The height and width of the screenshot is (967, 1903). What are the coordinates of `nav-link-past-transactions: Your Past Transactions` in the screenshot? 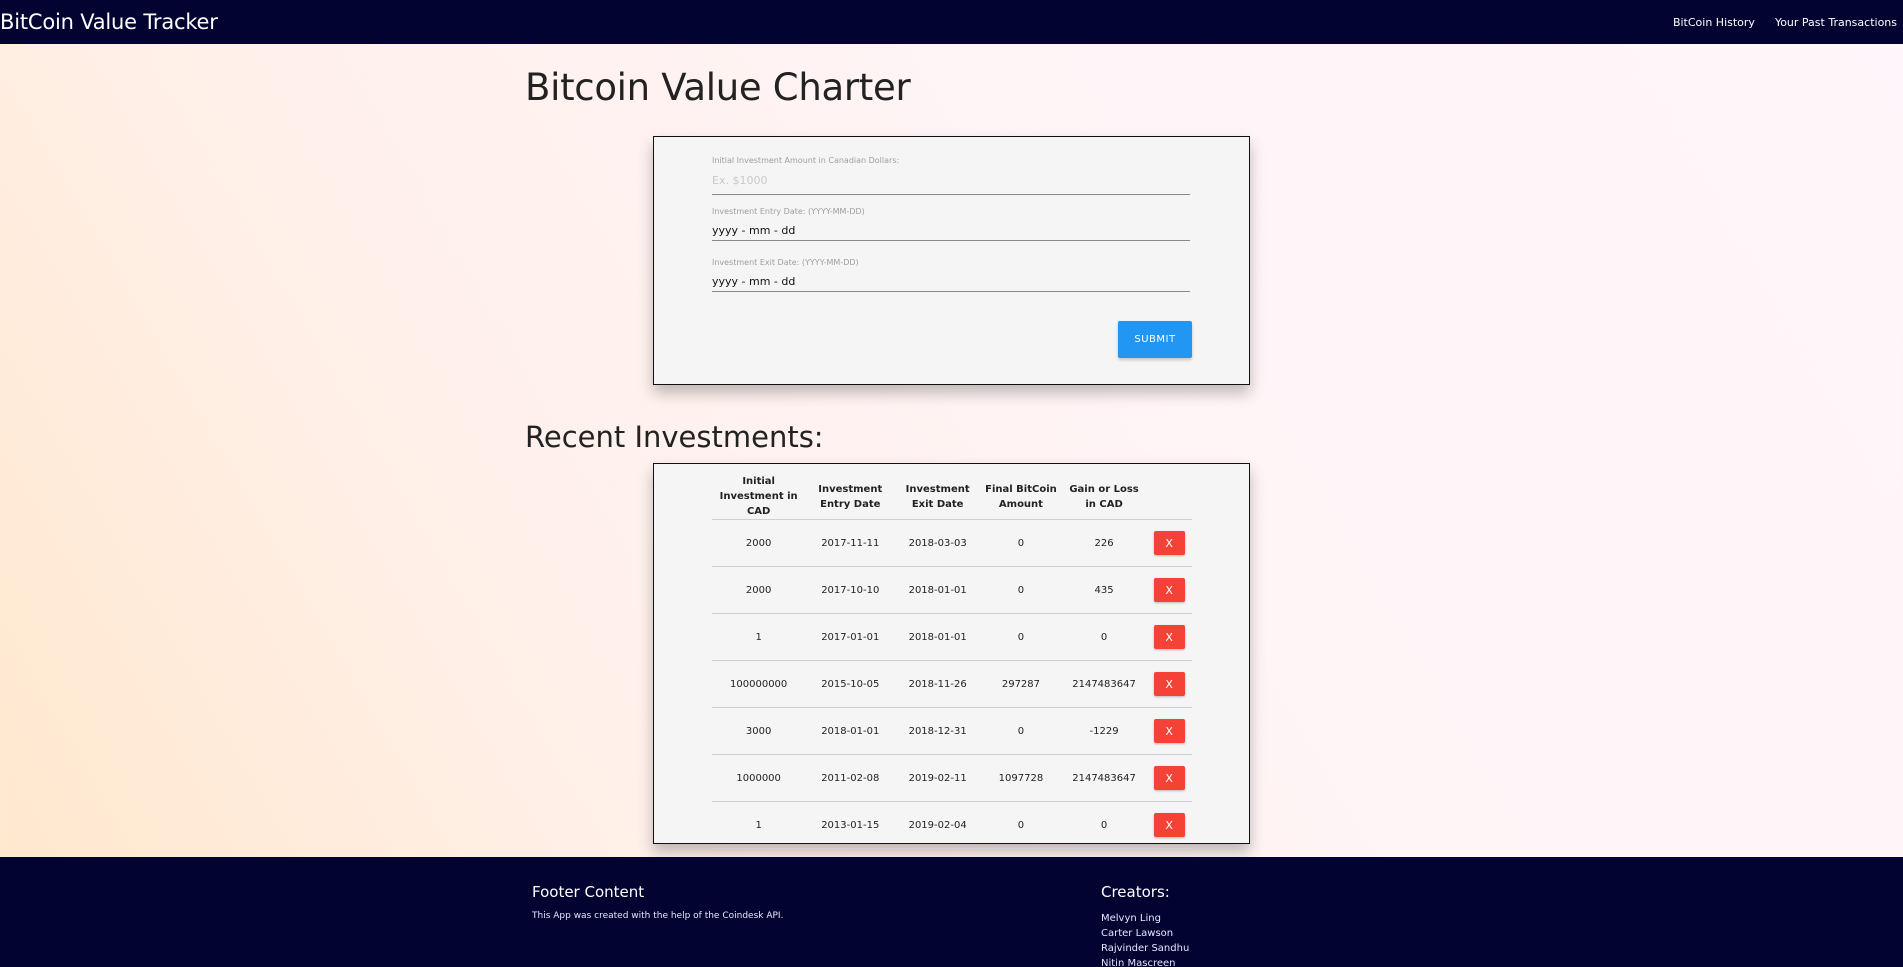 It's located at (1836, 22).